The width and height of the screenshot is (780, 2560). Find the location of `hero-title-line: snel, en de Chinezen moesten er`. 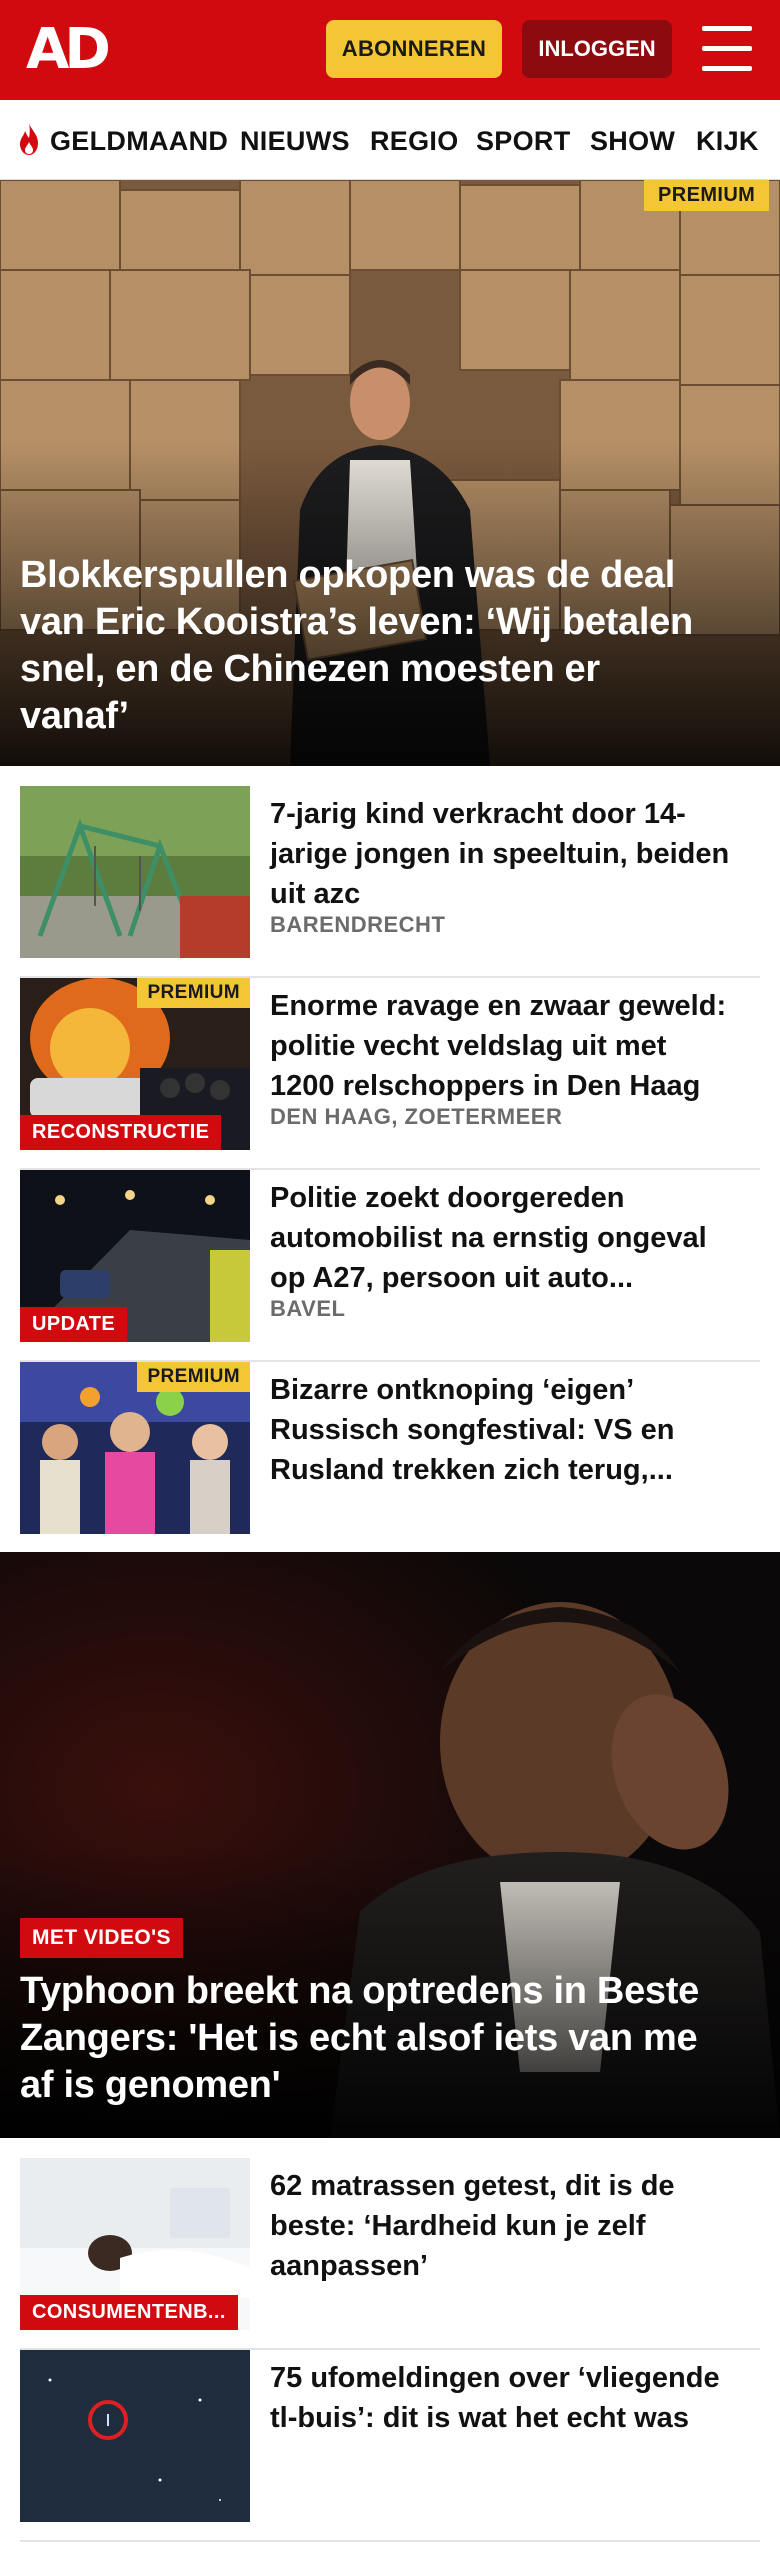

hero-title-line: snel, en de Chinezen moesten er is located at coordinates (310, 669).